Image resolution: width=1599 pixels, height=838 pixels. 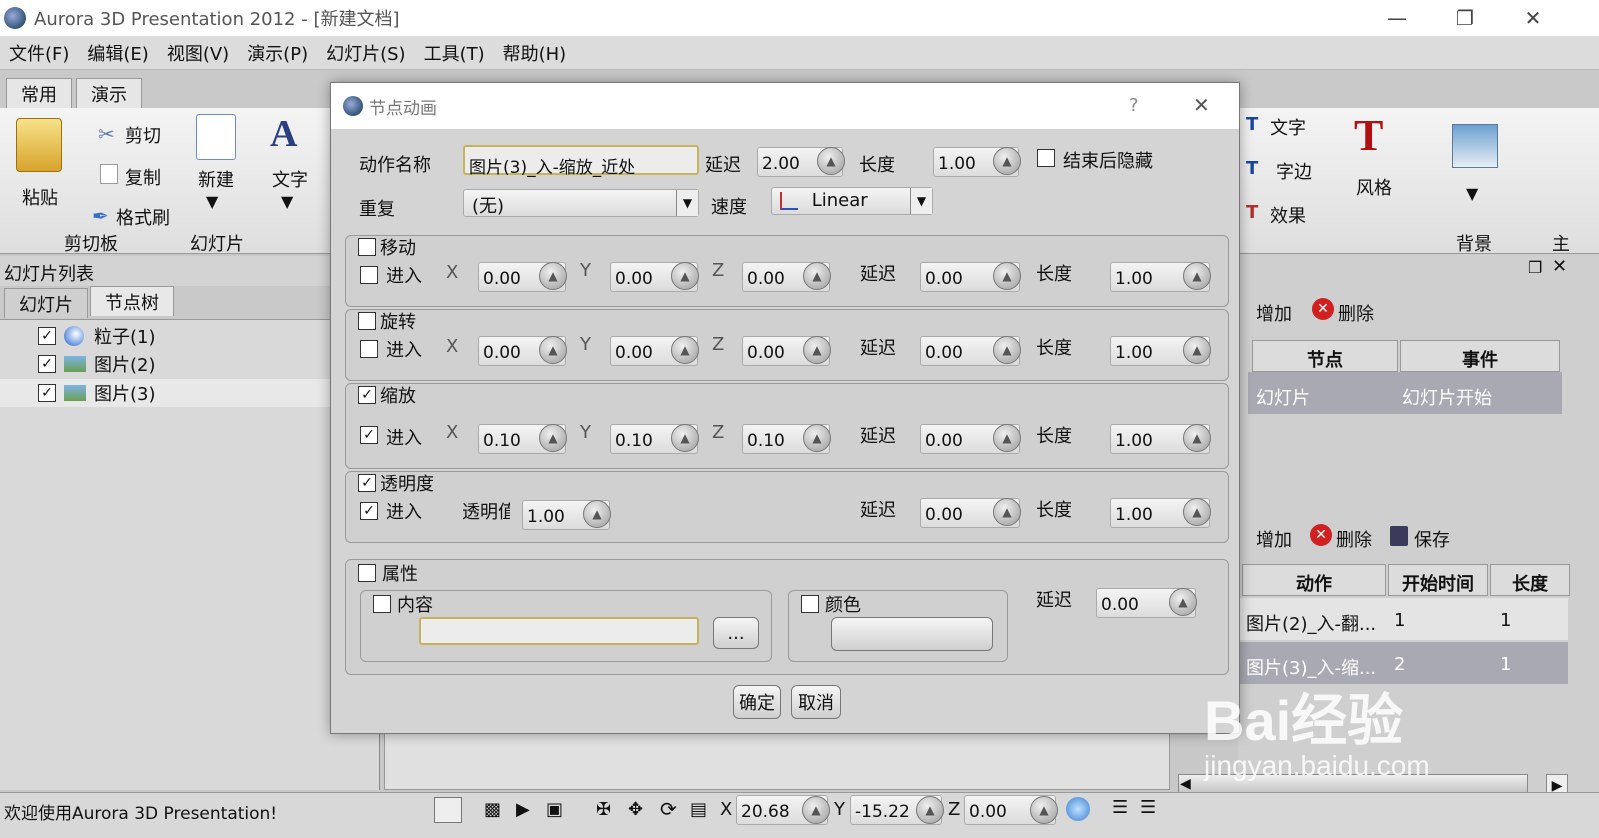 I want to click on action-name-input: 图片(3)_入-缩放_近处, so click(x=581, y=161).